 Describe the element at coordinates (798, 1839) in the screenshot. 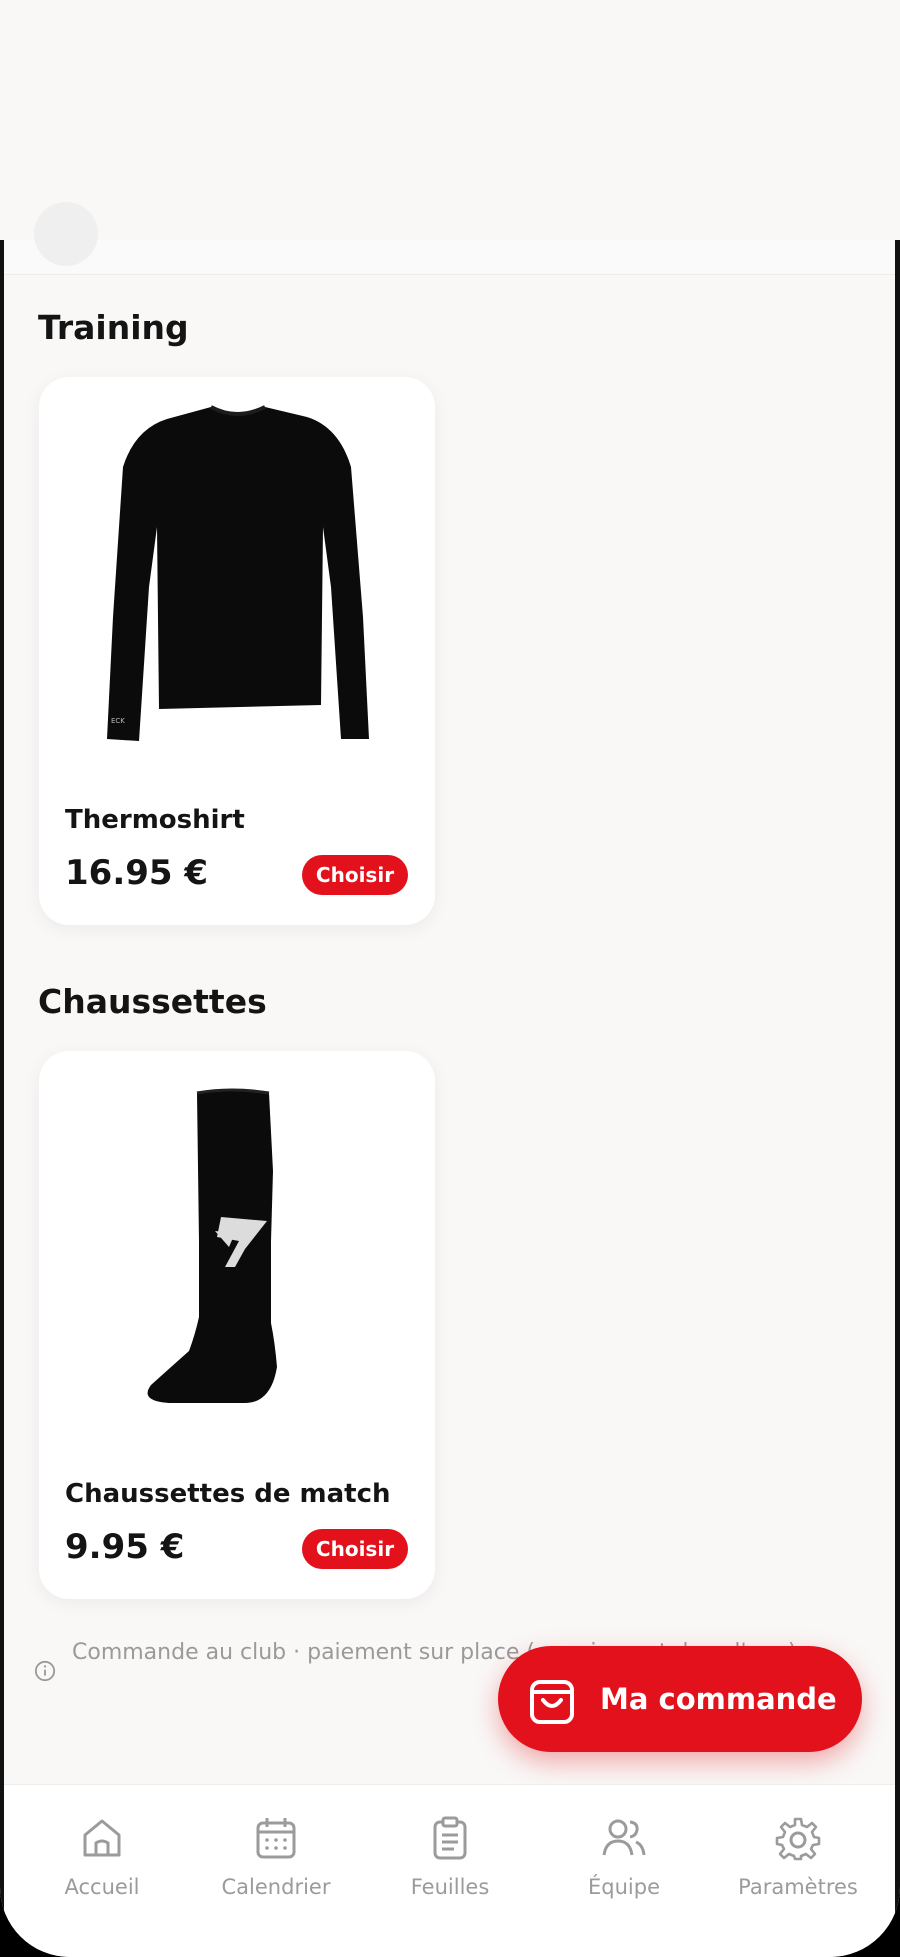

I see `gear-icon` at that location.